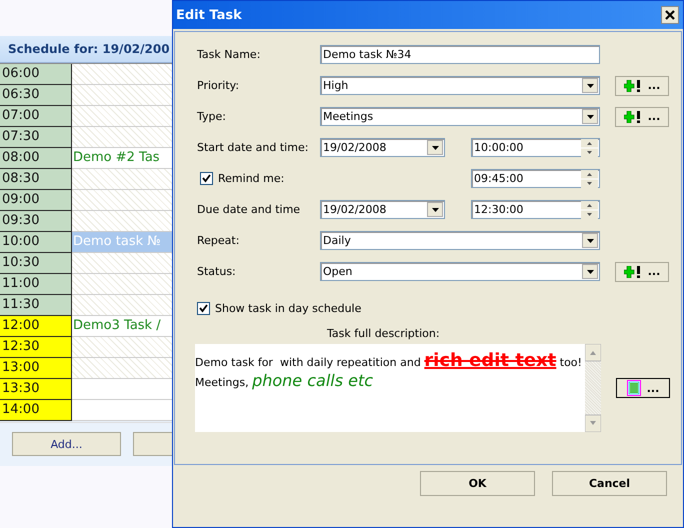 The image size is (684, 528). What do you see at coordinates (460, 240) in the screenshot?
I see `dropdown: Daily` at bounding box center [460, 240].